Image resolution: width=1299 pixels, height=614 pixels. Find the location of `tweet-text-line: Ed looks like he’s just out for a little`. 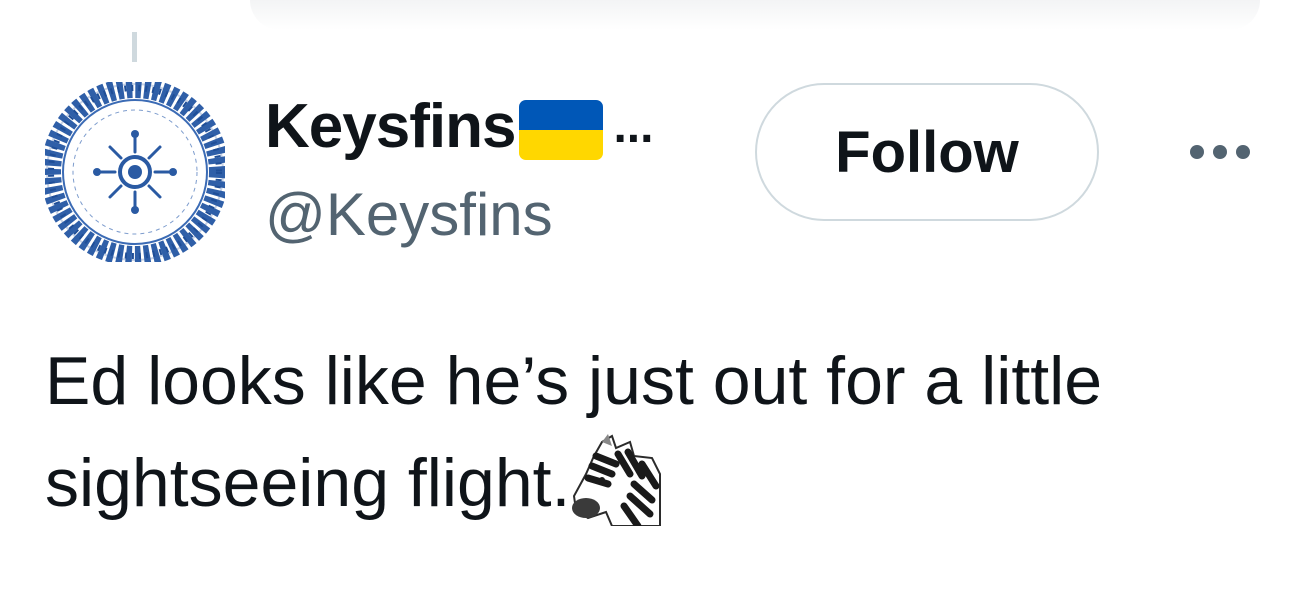

tweet-text-line: Ed looks like he’s just out for a little is located at coordinates (574, 381).